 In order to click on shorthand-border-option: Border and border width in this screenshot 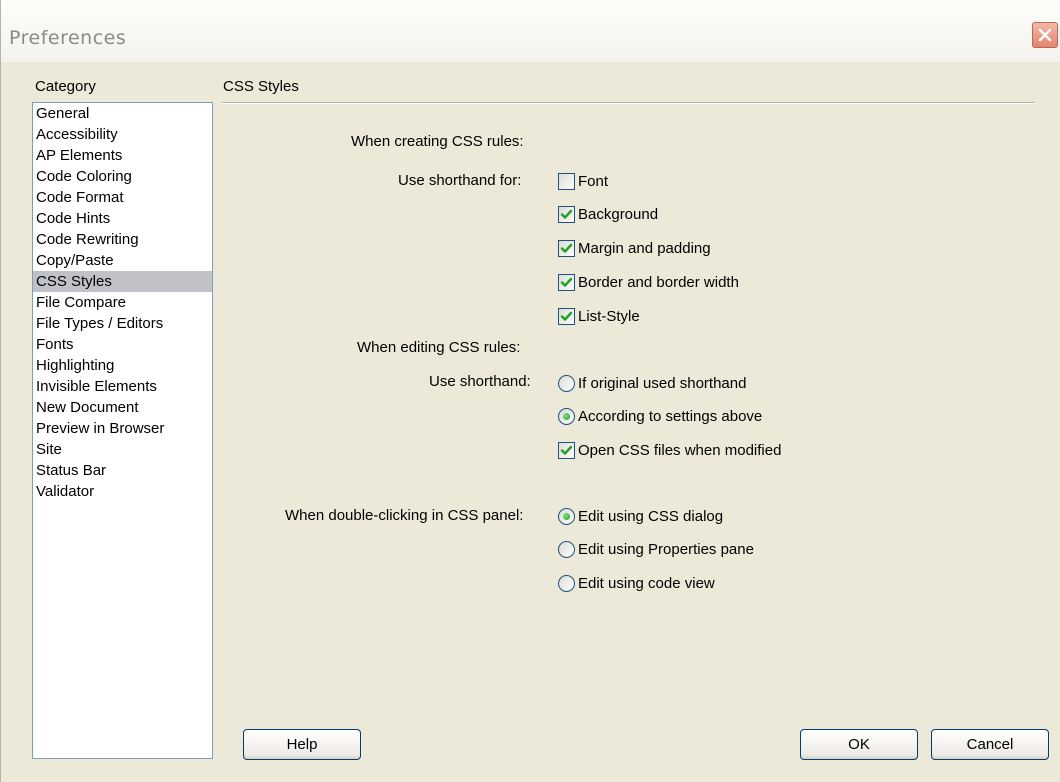, I will do `click(648, 282)`.